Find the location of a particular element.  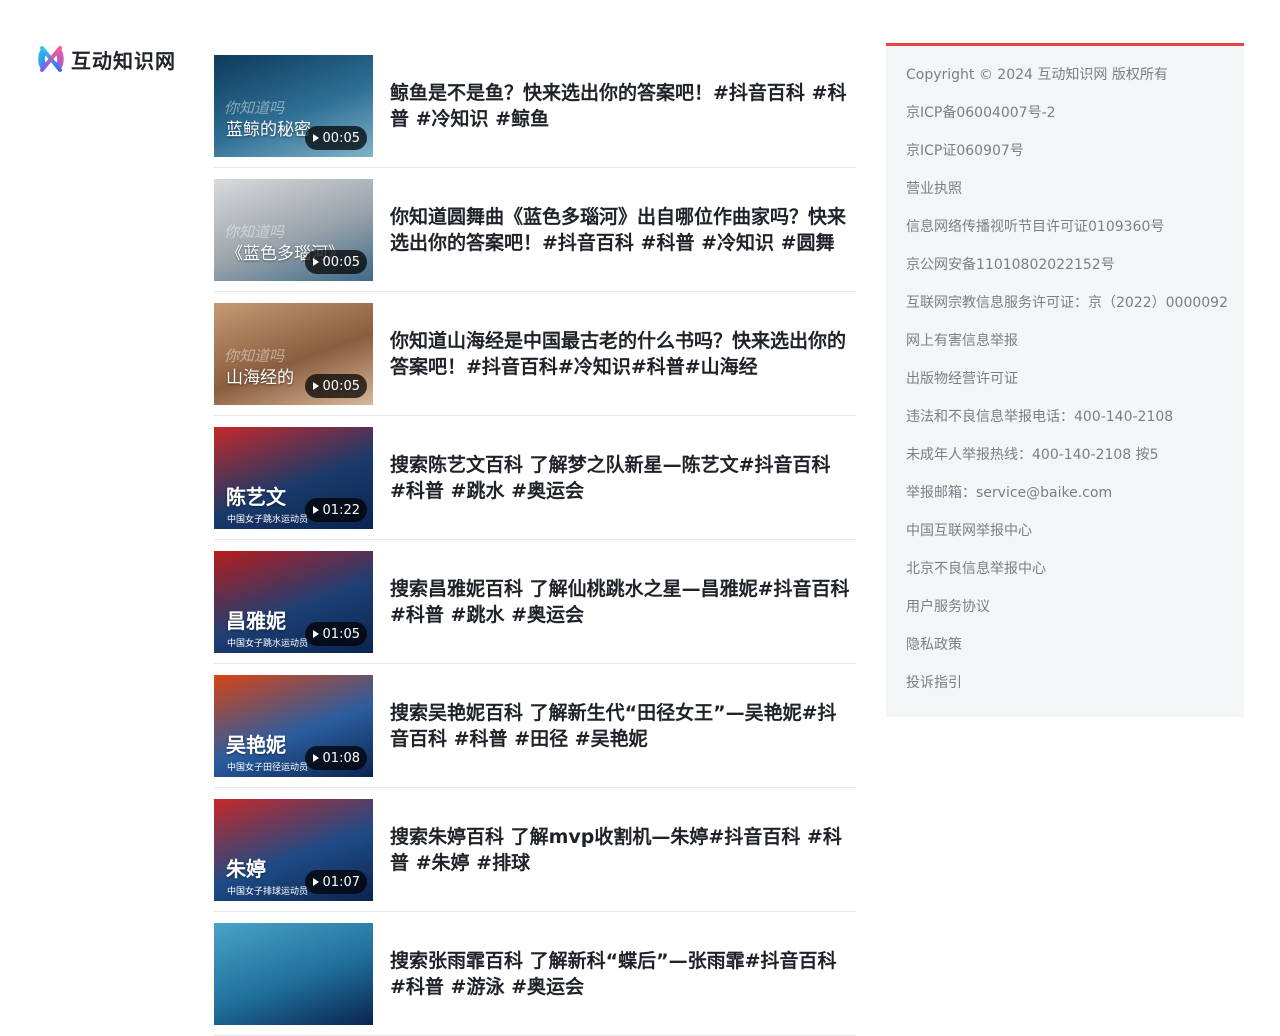

video-list-item: 搜索张雨霏百科 了解新科“蝶后”—张雨霏#抖音百科 #科普 #游泳 #奥运会 is located at coordinates (535, 974).